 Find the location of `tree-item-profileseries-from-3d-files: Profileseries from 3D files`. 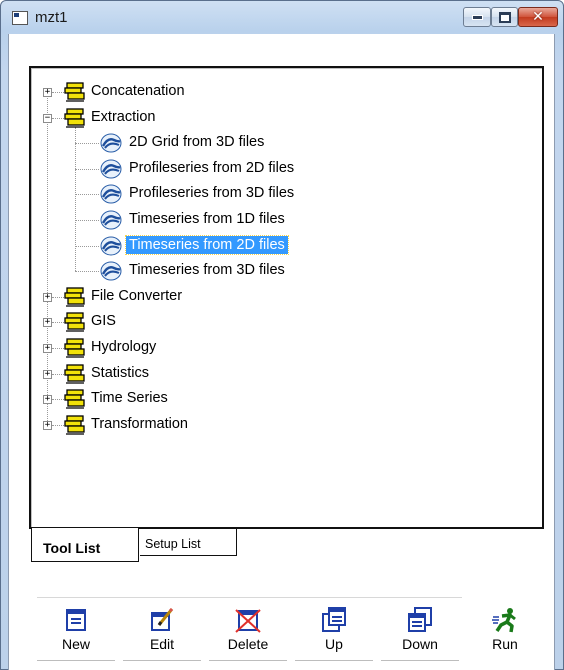

tree-item-profileseries-from-3d-files: Profileseries from 3D files is located at coordinates (211, 193).